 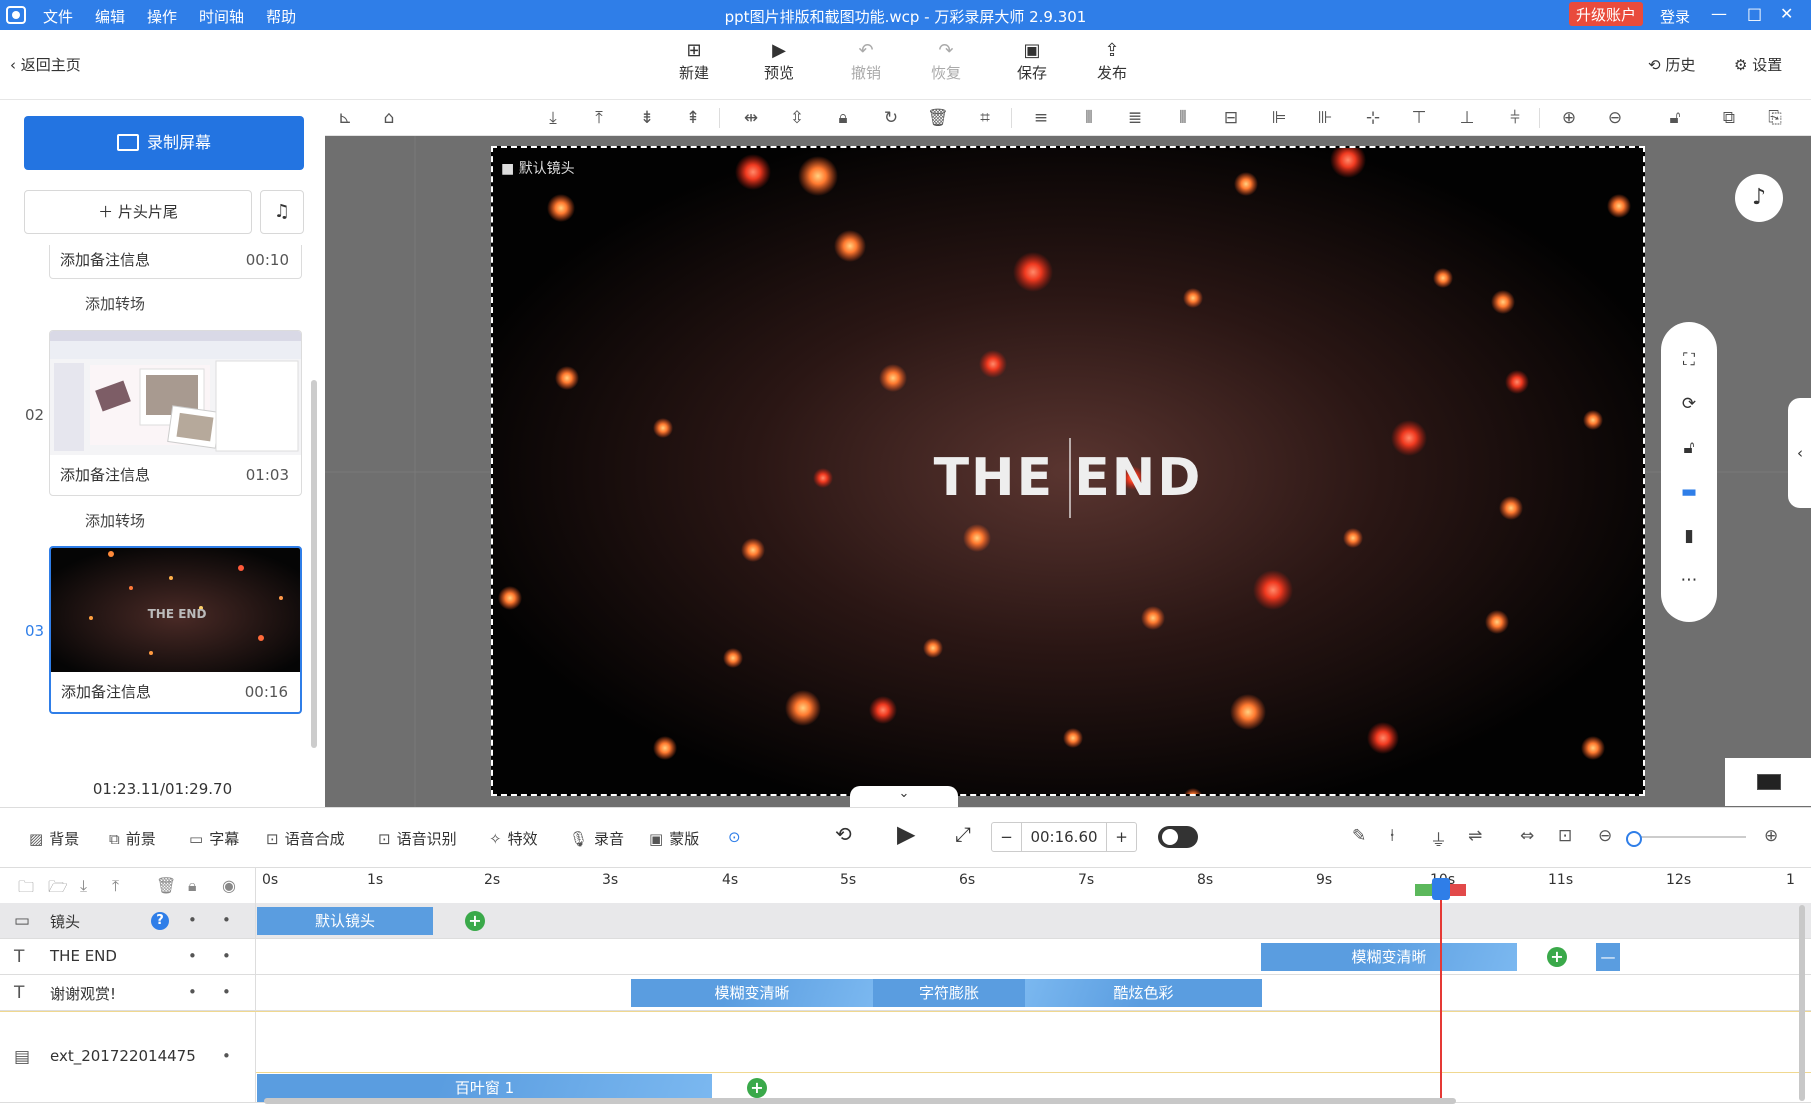 I want to click on move-bottom-icon: ⤓, so click(x=553, y=118).